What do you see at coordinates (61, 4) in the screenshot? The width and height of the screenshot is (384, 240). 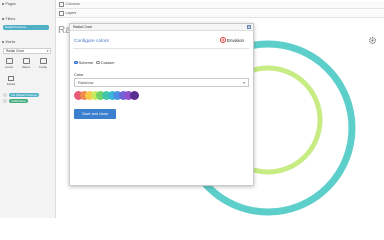 I see `columns-icon` at bounding box center [61, 4].